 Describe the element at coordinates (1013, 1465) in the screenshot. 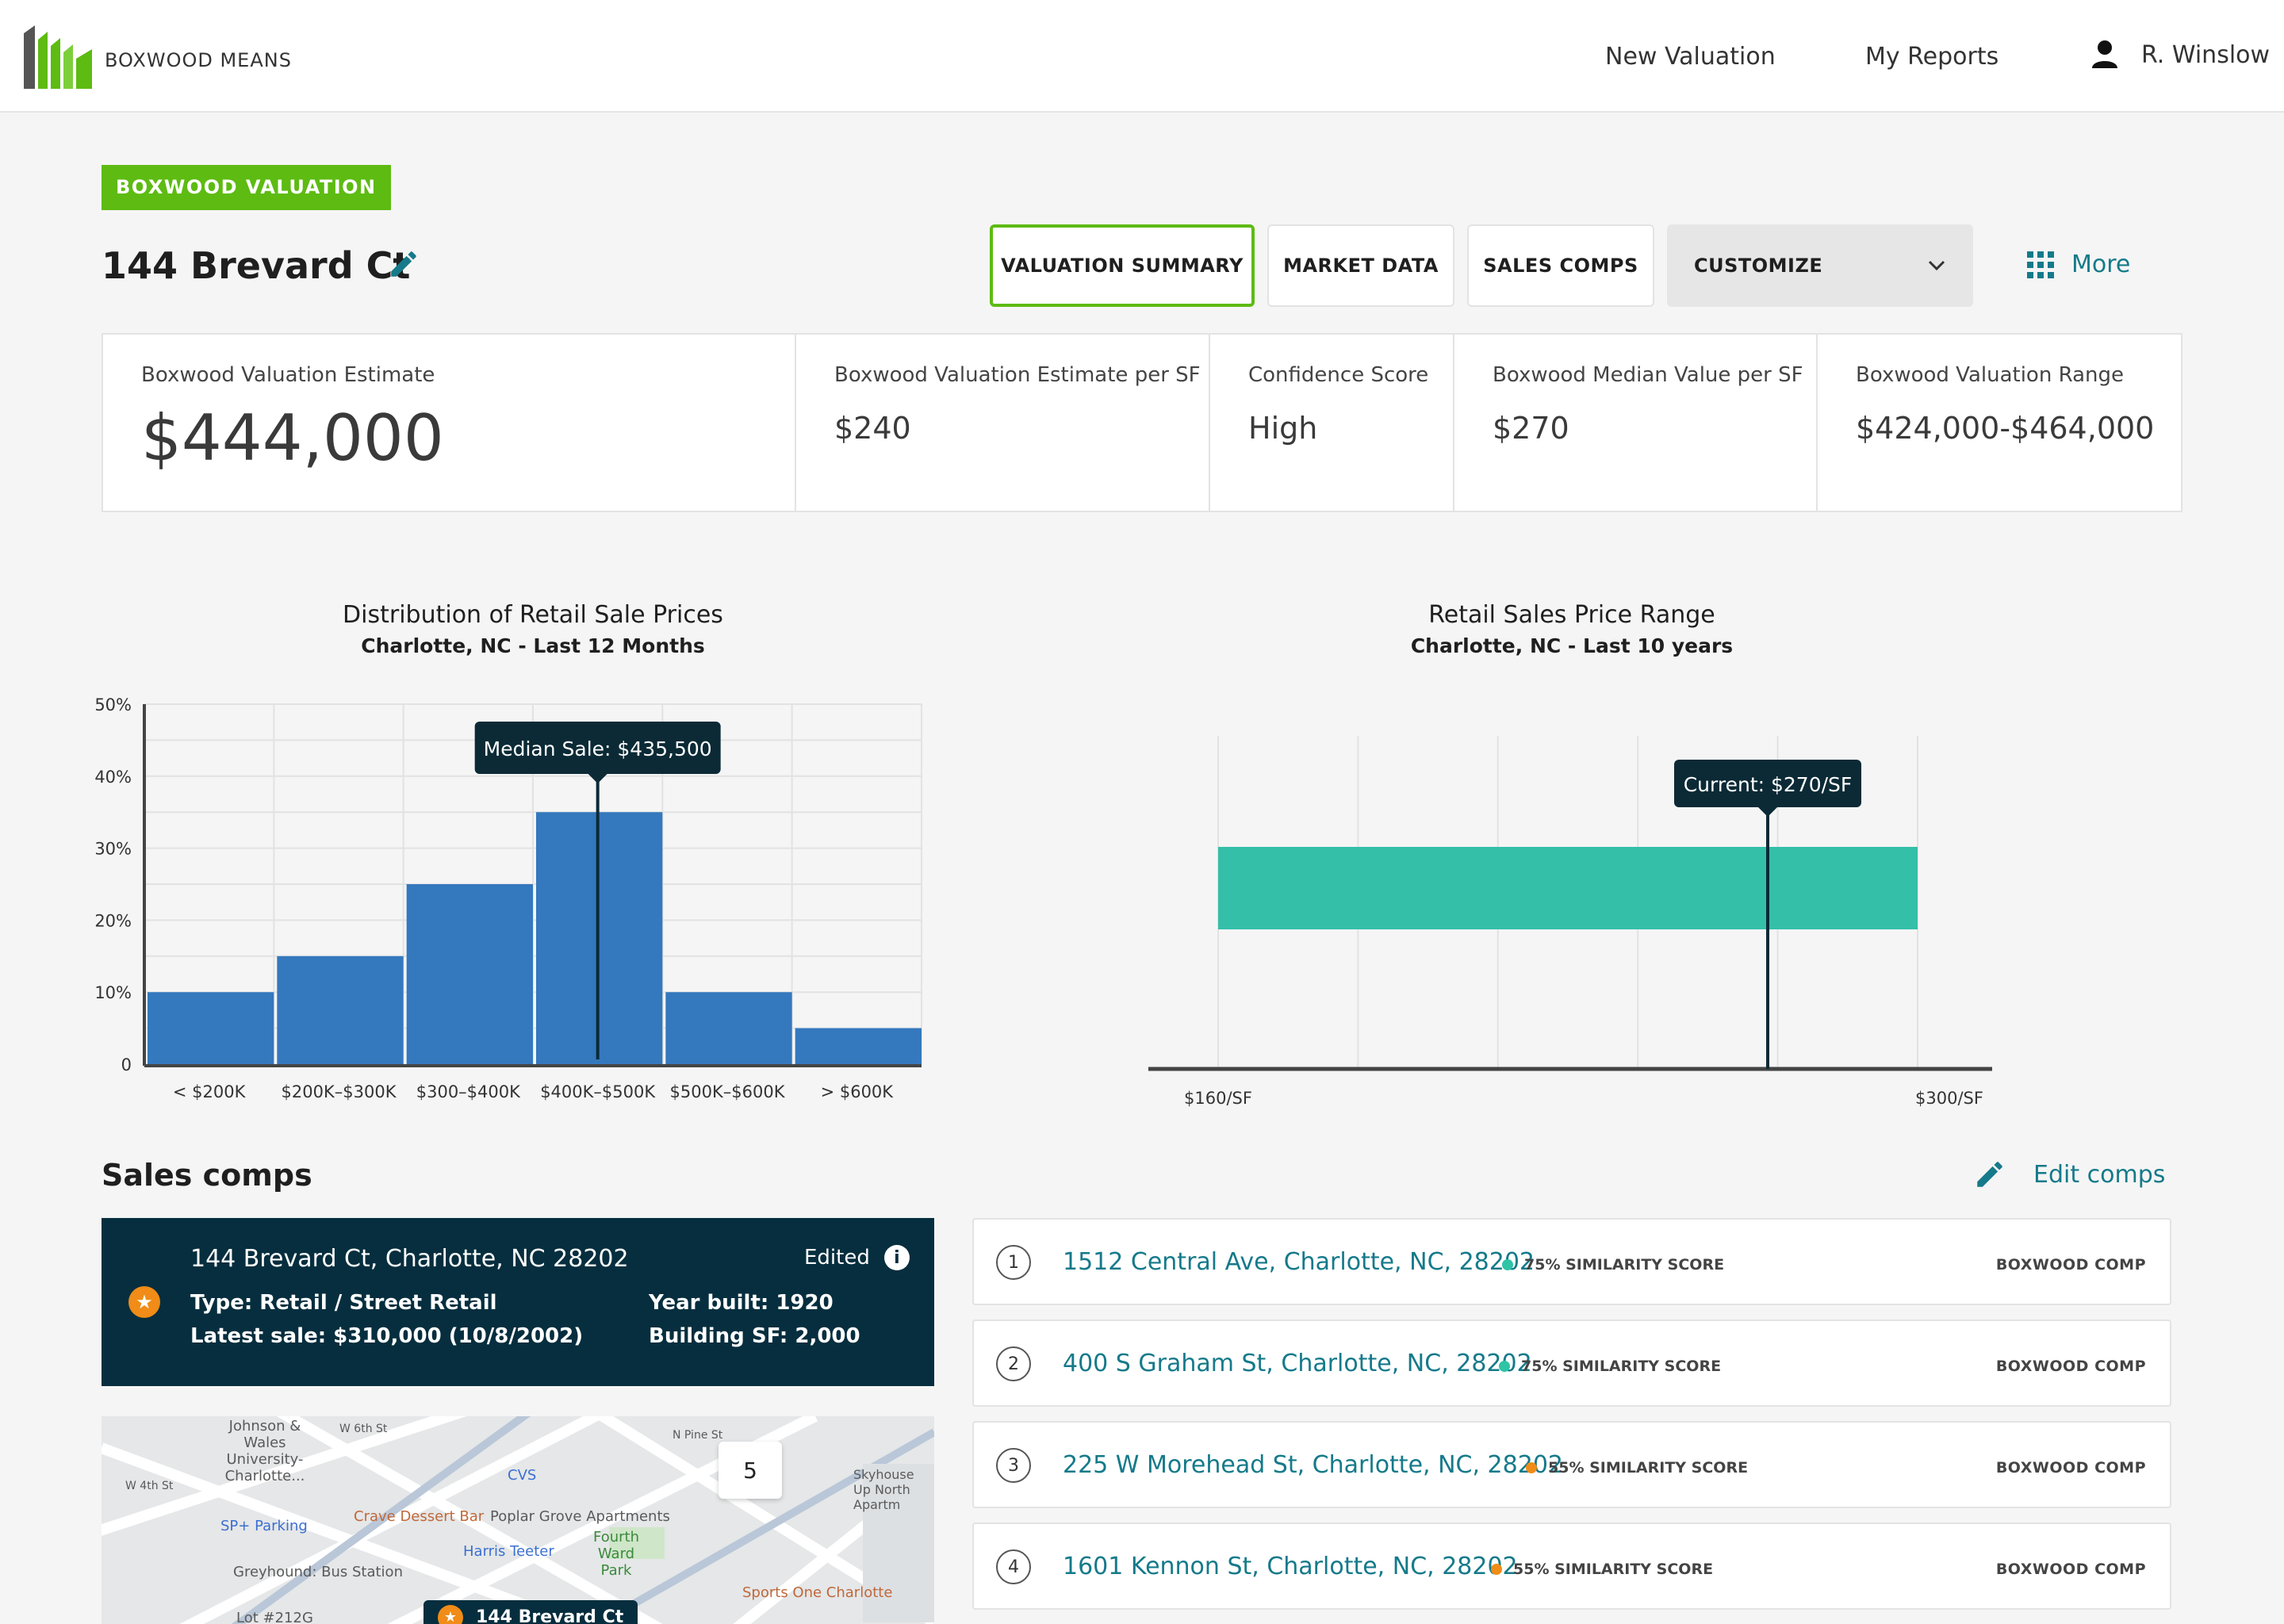

I see `comp-number: 3` at that location.